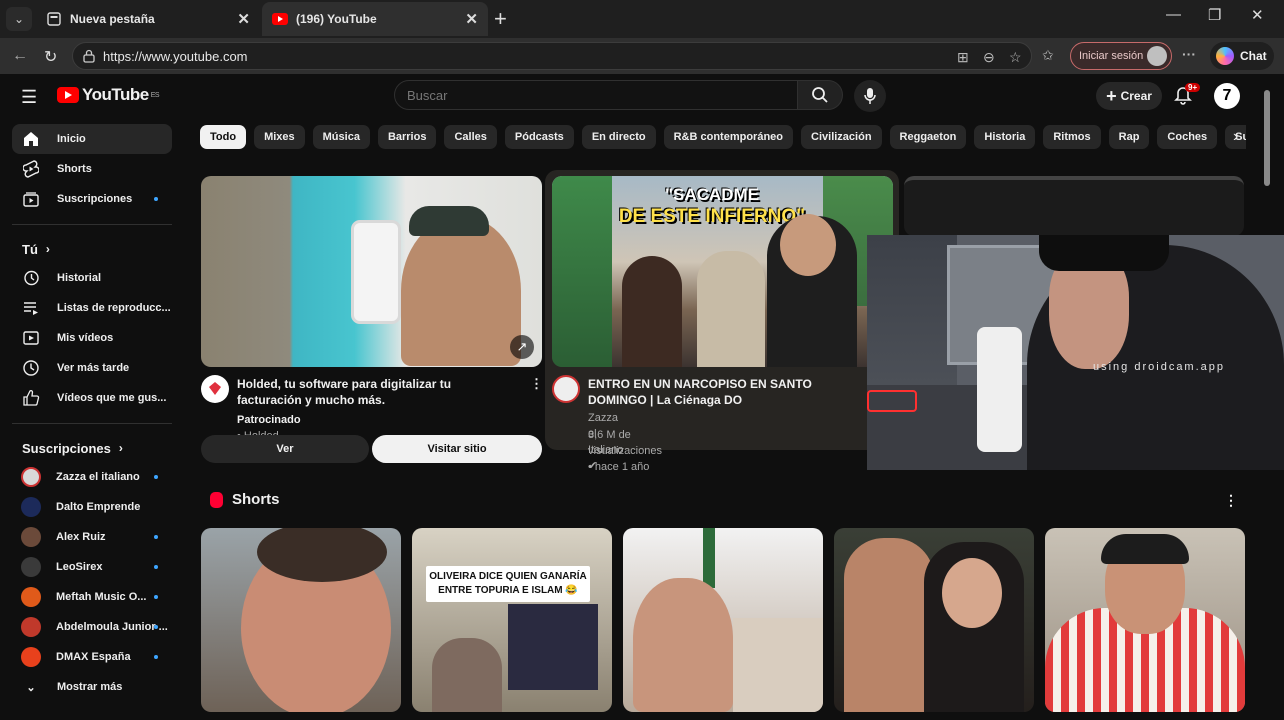 The width and height of the screenshot is (1284, 720). Describe the element at coordinates (223, 137) in the screenshot. I see `chip: Todo` at that location.